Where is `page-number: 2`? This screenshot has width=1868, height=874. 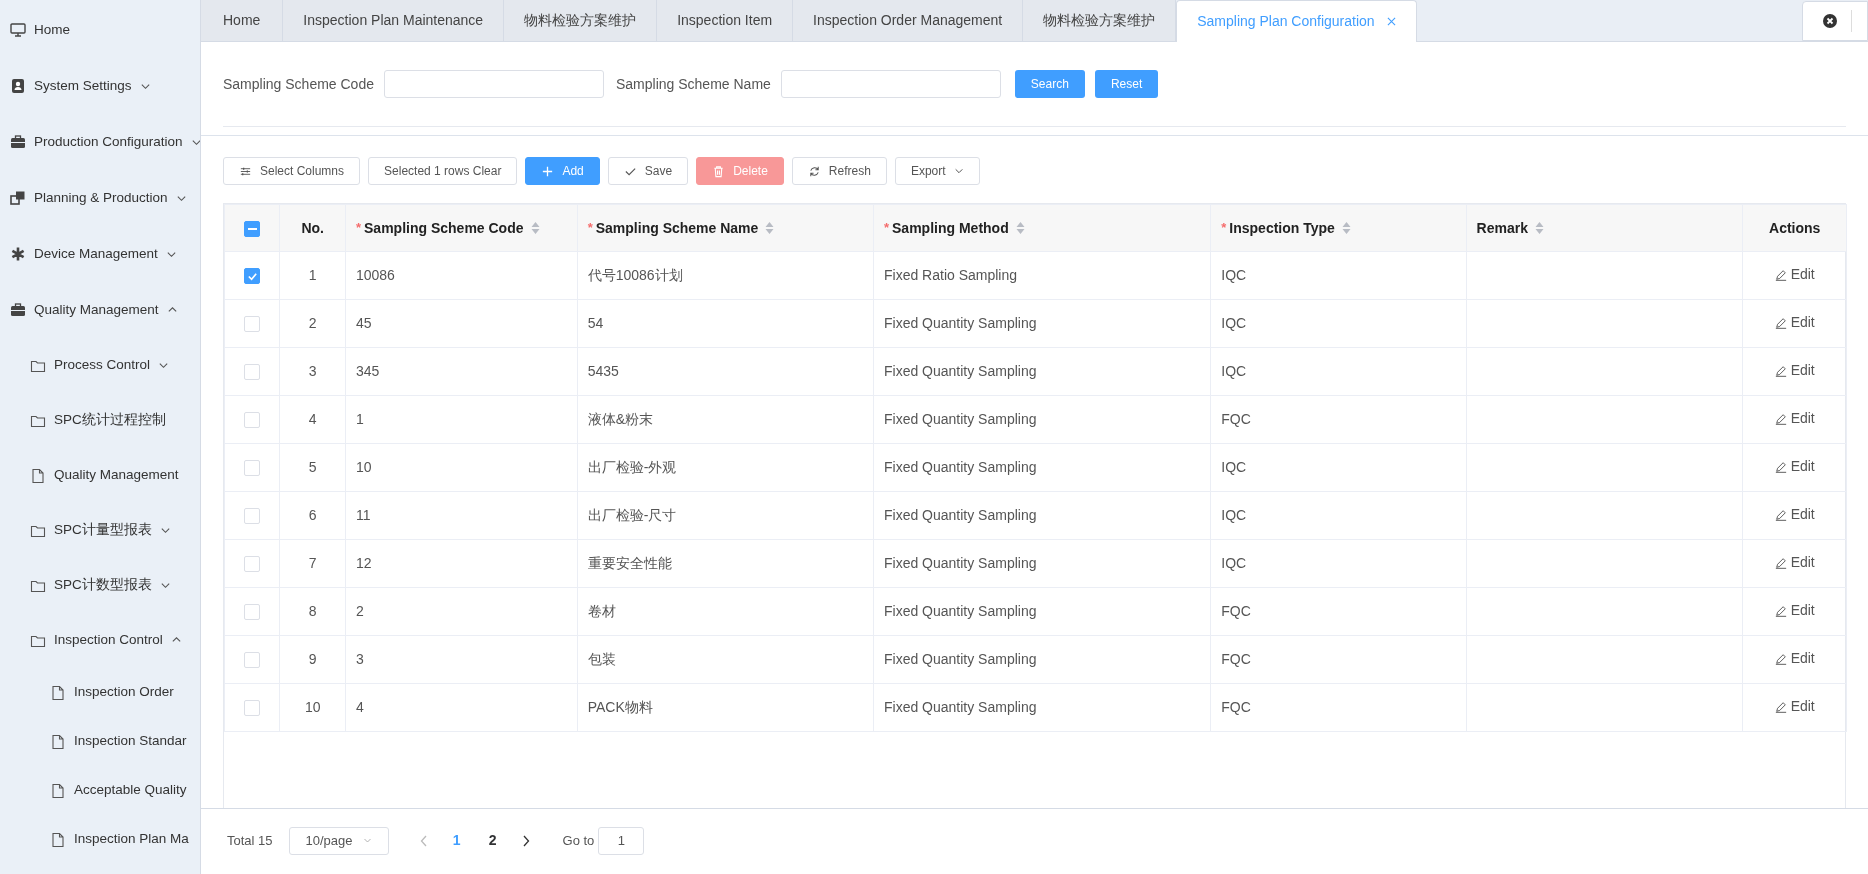
page-number: 2 is located at coordinates (492, 840).